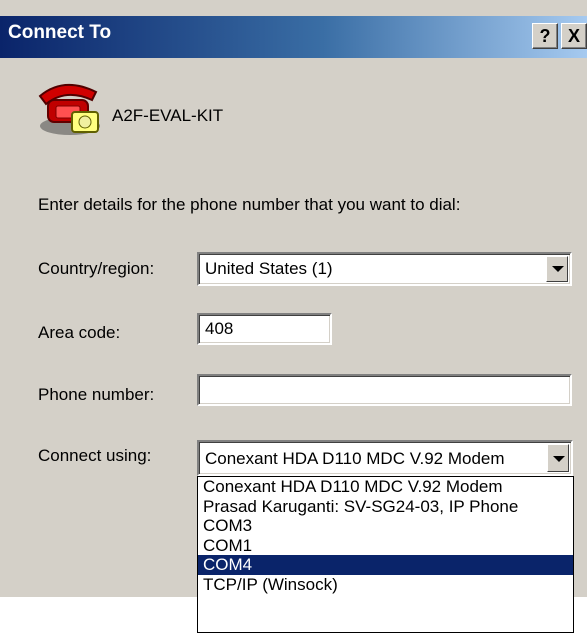 The image size is (587, 633). Describe the element at coordinates (545, 36) in the screenshot. I see `help-button: ?` at that location.